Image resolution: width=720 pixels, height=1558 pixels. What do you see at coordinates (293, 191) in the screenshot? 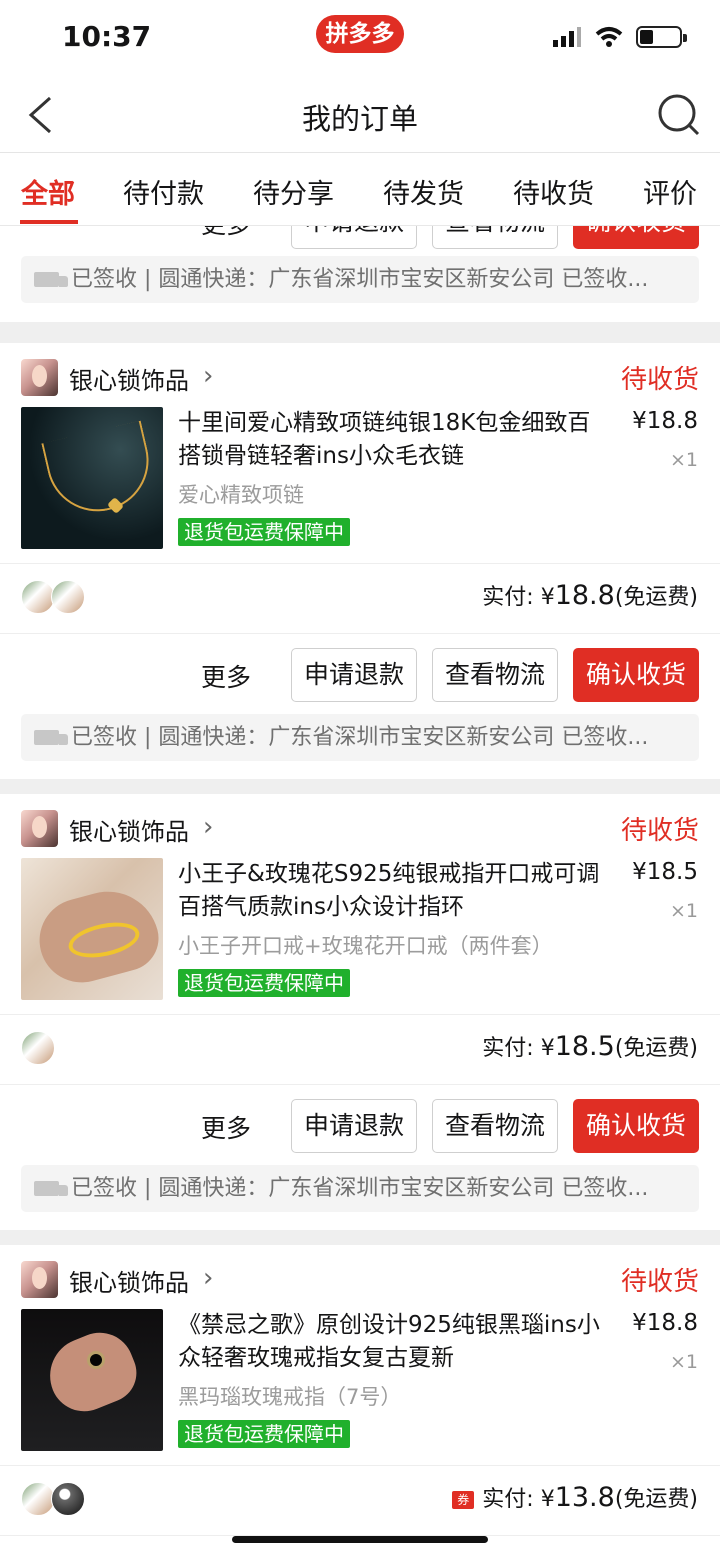
I see `tab-pending-share: 待分享` at bounding box center [293, 191].